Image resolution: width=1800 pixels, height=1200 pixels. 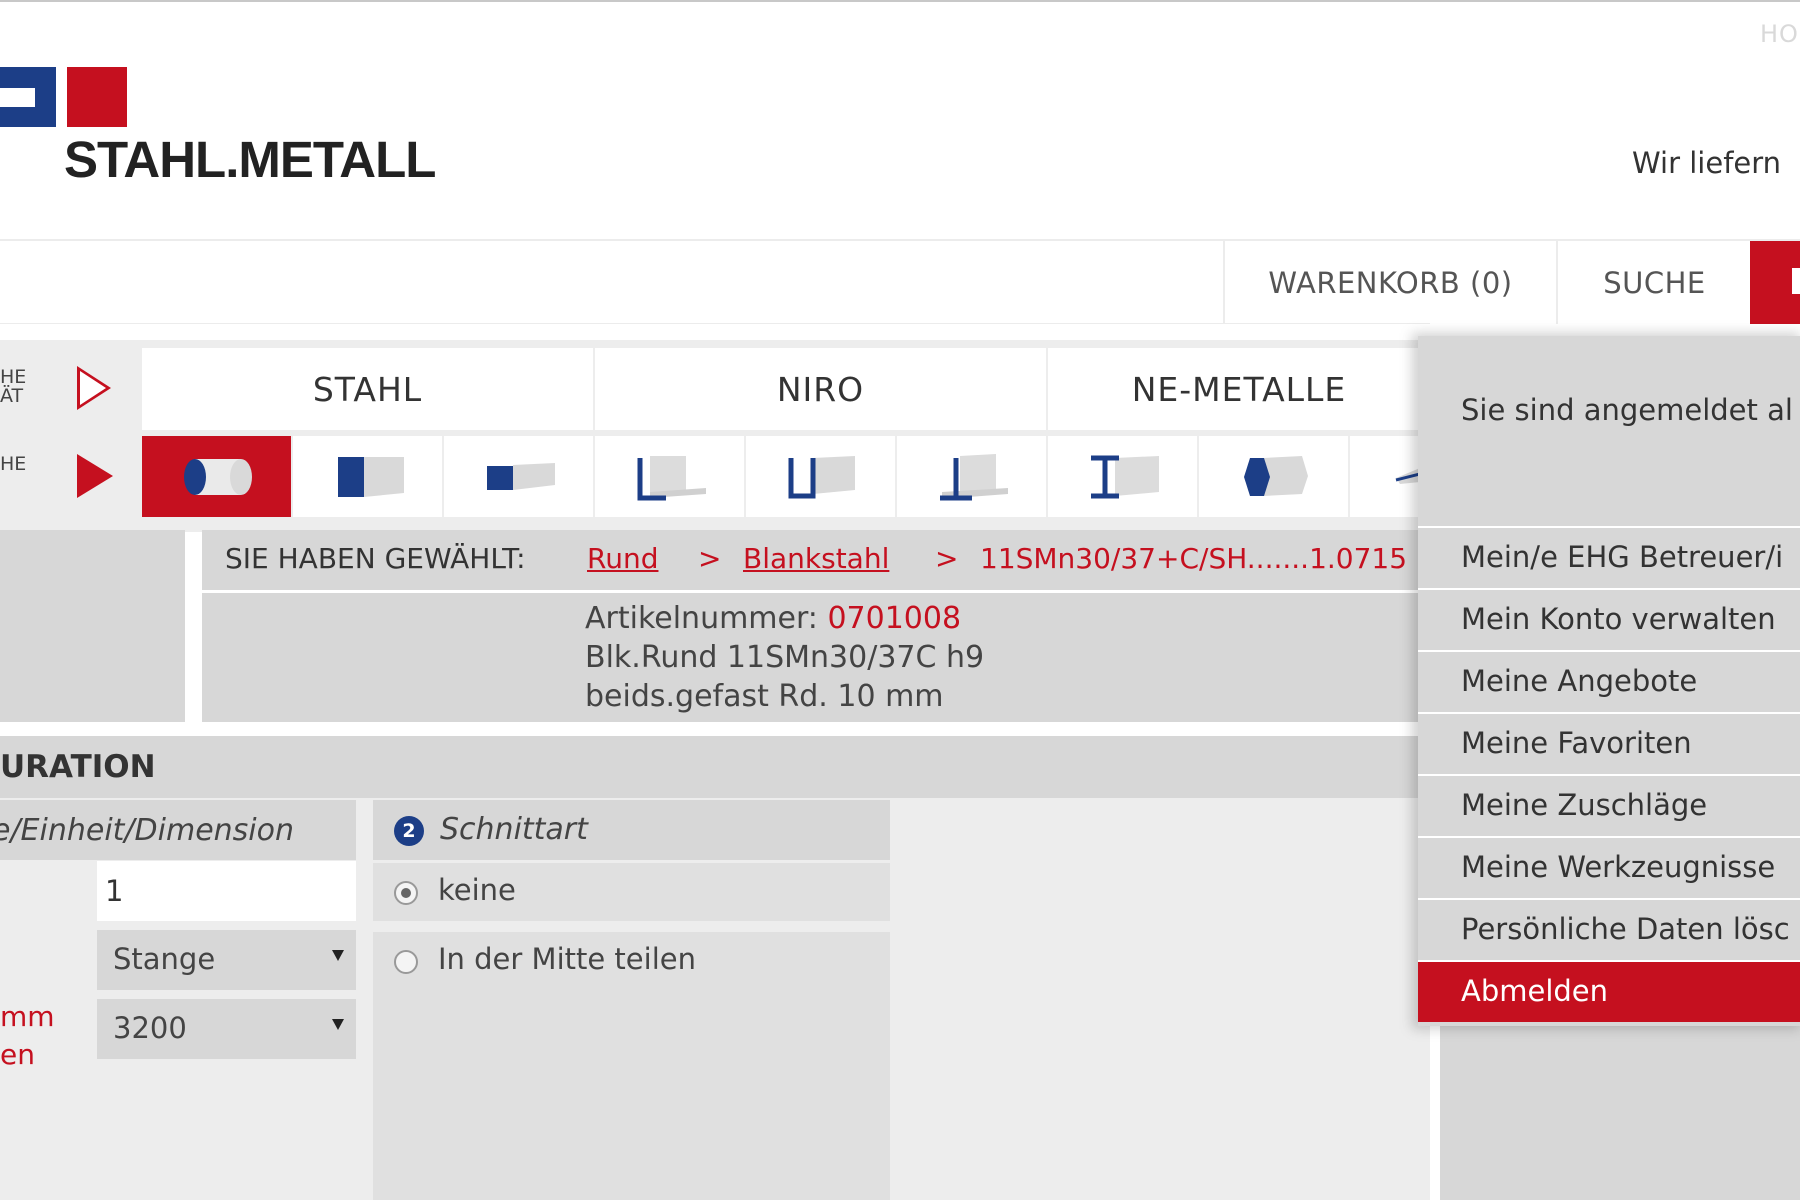 I want to click on angle-profile-icon, so click(x=671, y=477).